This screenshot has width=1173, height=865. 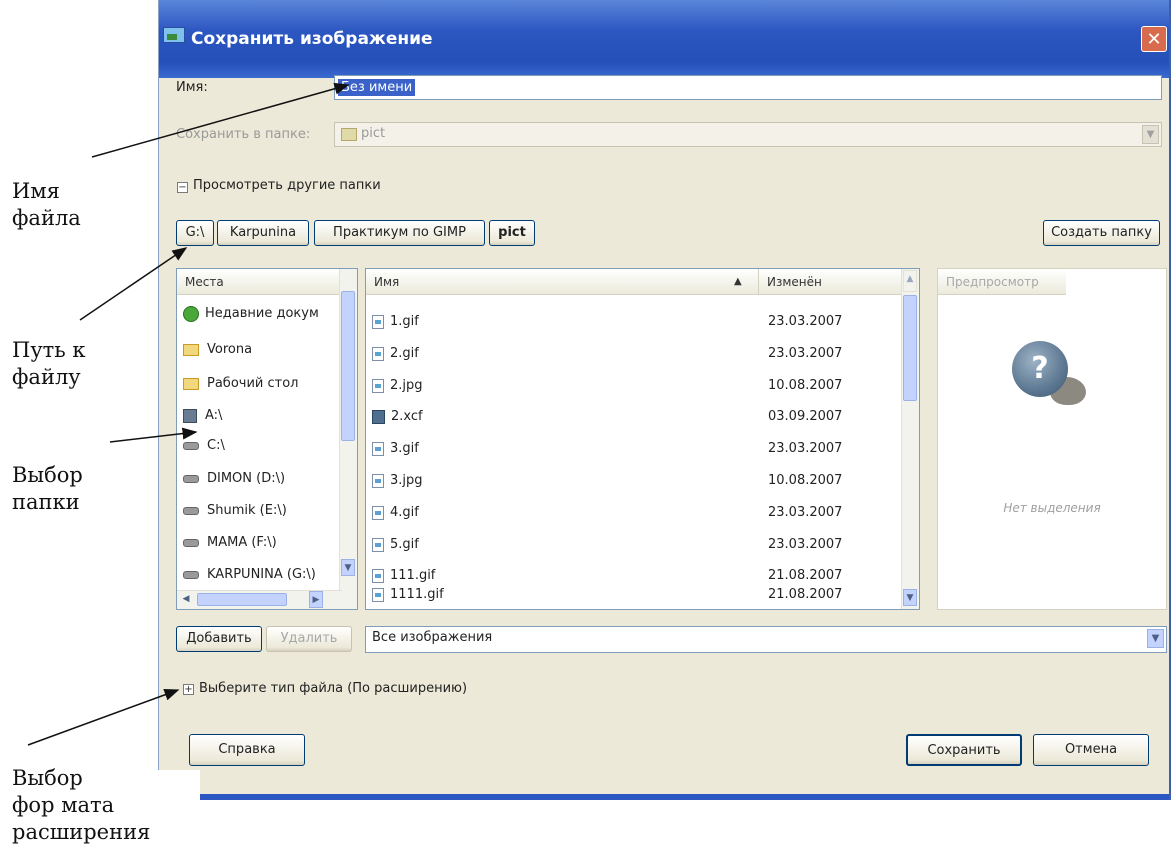 What do you see at coordinates (220, 120) in the screenshot?
I see `arrow-filename` at bounding box center [220, 120].